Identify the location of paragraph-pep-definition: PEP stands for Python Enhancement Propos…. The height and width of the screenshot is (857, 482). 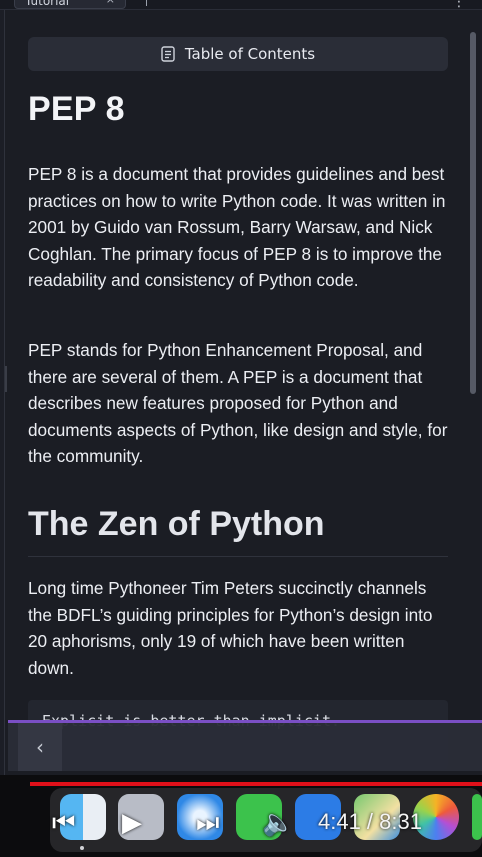
(238, 403).